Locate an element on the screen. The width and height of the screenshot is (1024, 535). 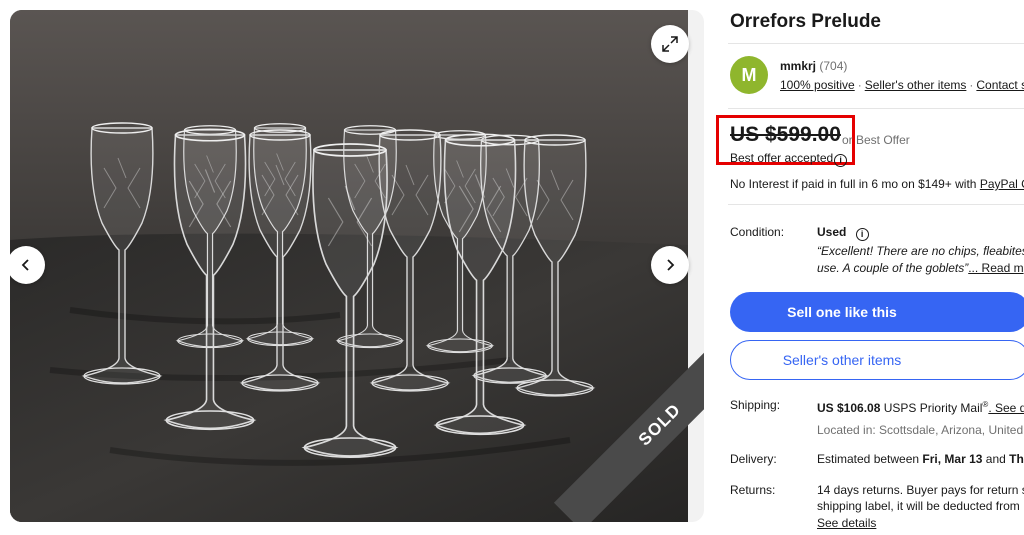
sell-one-label: Sell one like this is located at coordinates (842, 312).